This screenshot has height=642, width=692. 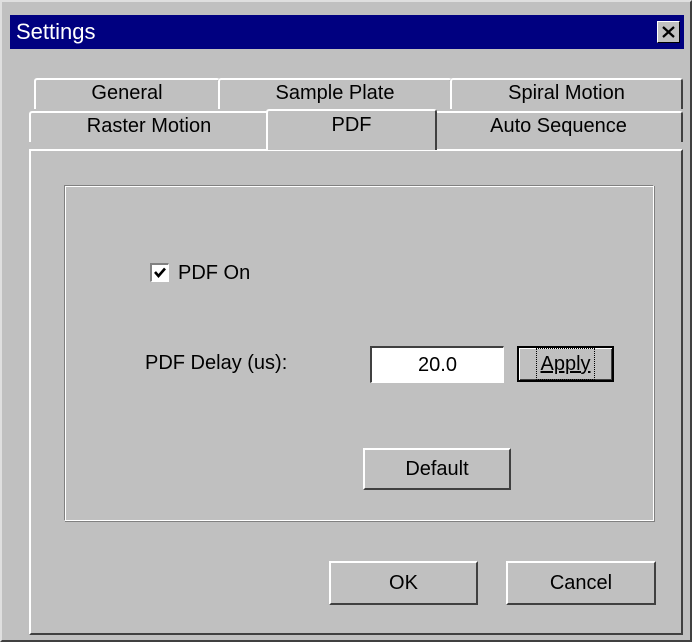 I want to click on close-button, so click(x=668, y=32).